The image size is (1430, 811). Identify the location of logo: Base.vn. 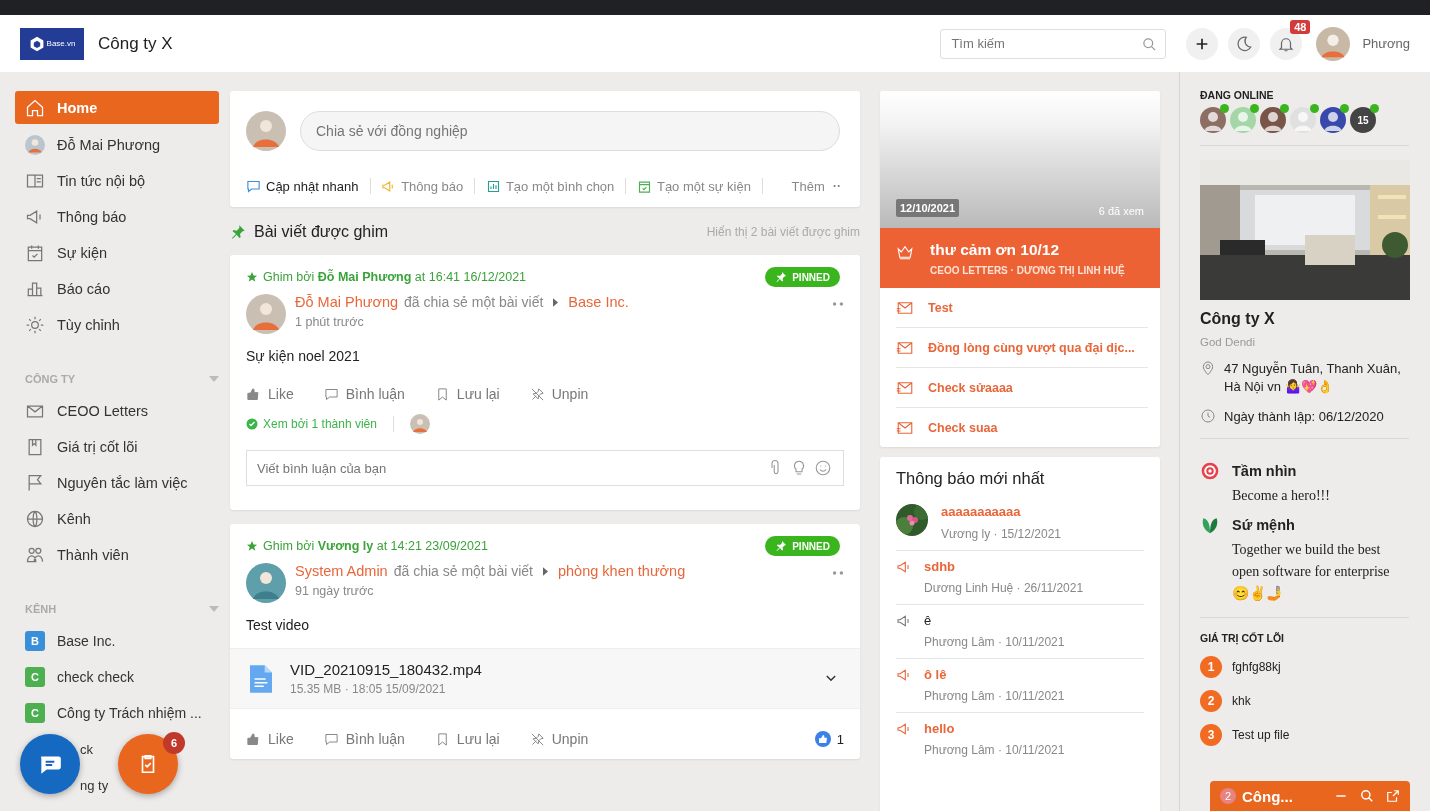
(52, 43).